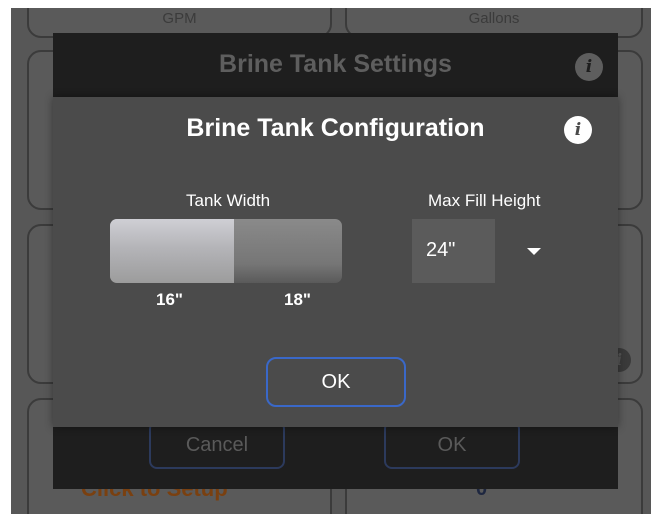  What do you see at coordinates (484, 200) in the screenshot?
I see `max-fill-height-label: Max Fill Height` at bounding box center [484, 200].